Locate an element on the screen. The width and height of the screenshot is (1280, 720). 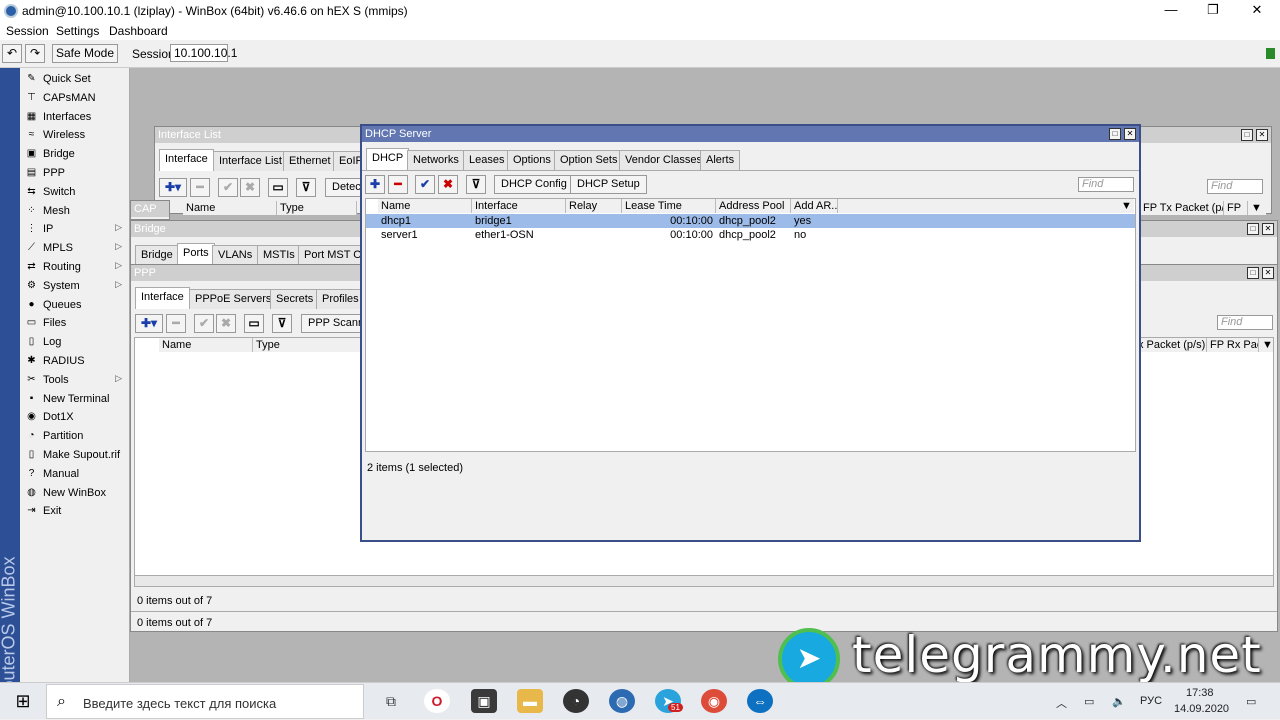
windows-start-icon: ⊞ is located at coordinates (23, 701).